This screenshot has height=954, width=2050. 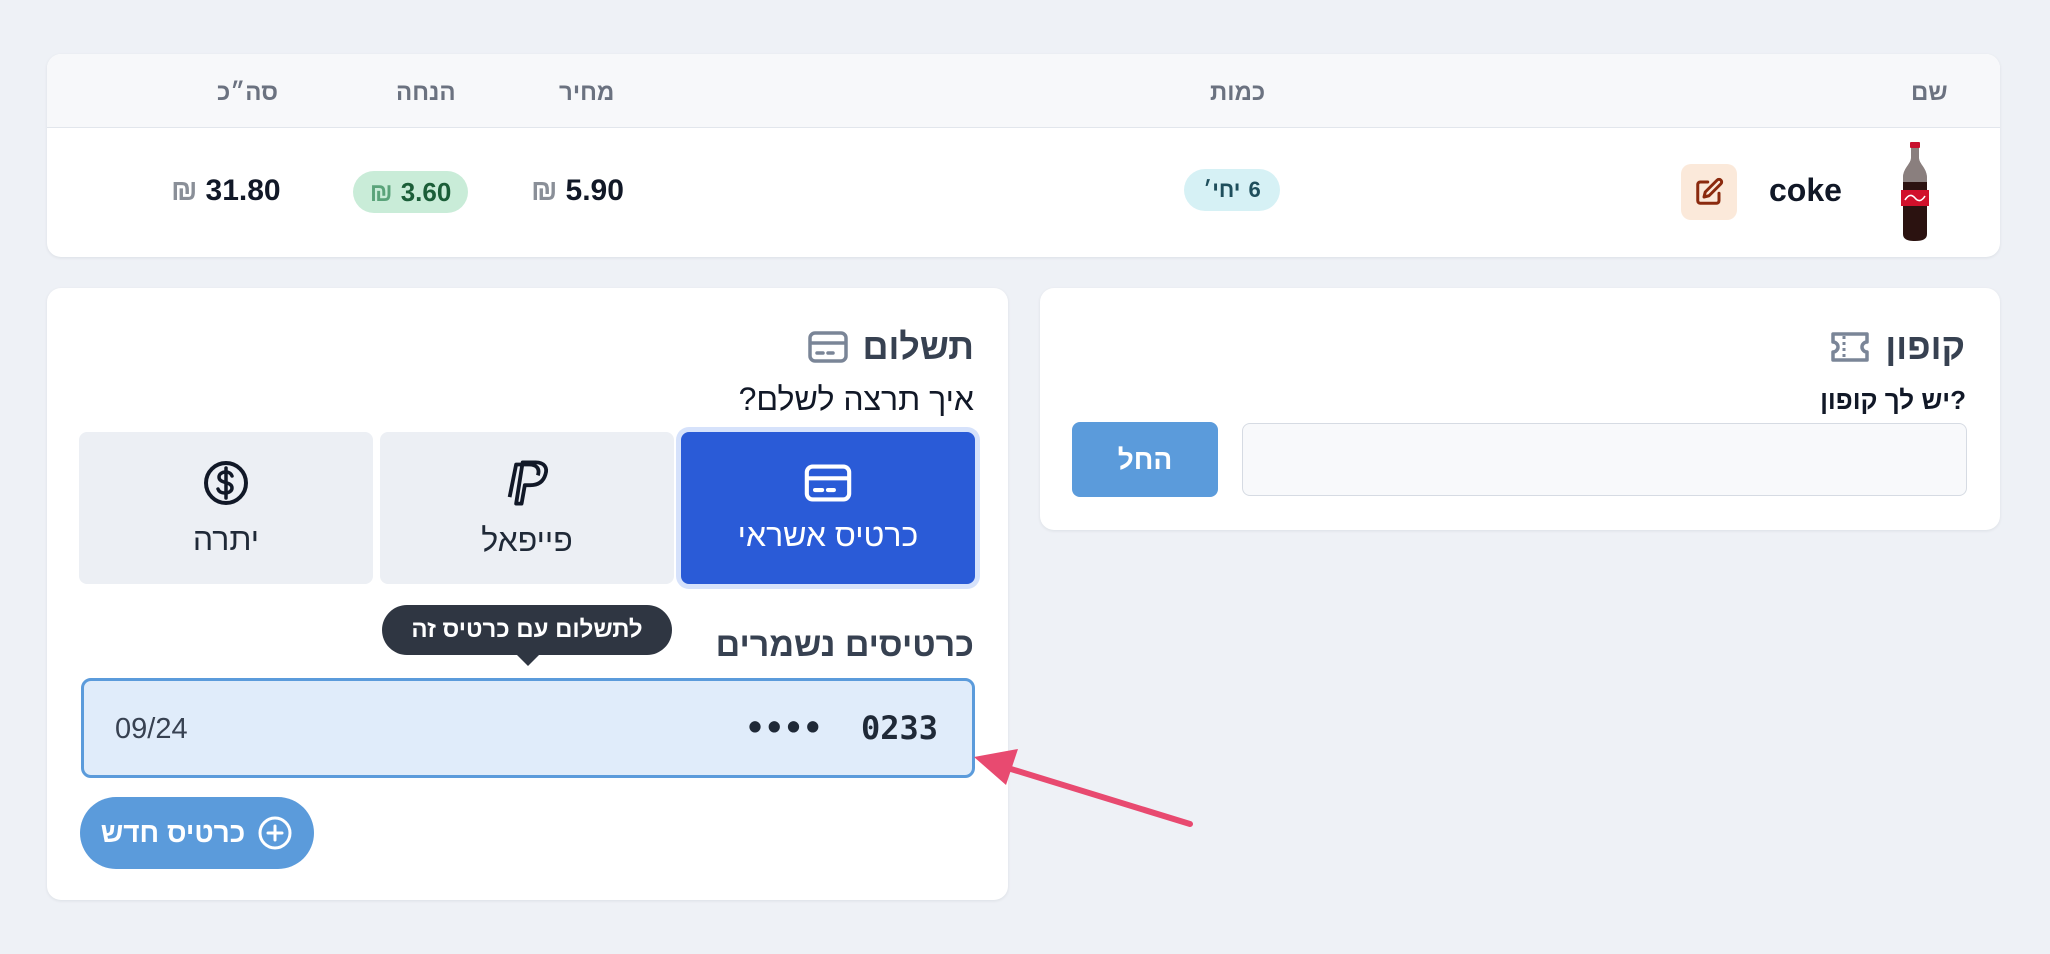 What do you see at coordinates (226, 508) in the screenshot?
I see `method-balance: יתרה` at bounding box center [226, 508].